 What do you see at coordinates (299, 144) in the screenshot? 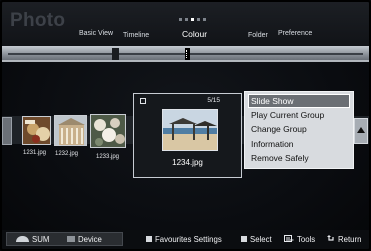
I see `menu-item-information: Information` at bounding box center [299, 144].